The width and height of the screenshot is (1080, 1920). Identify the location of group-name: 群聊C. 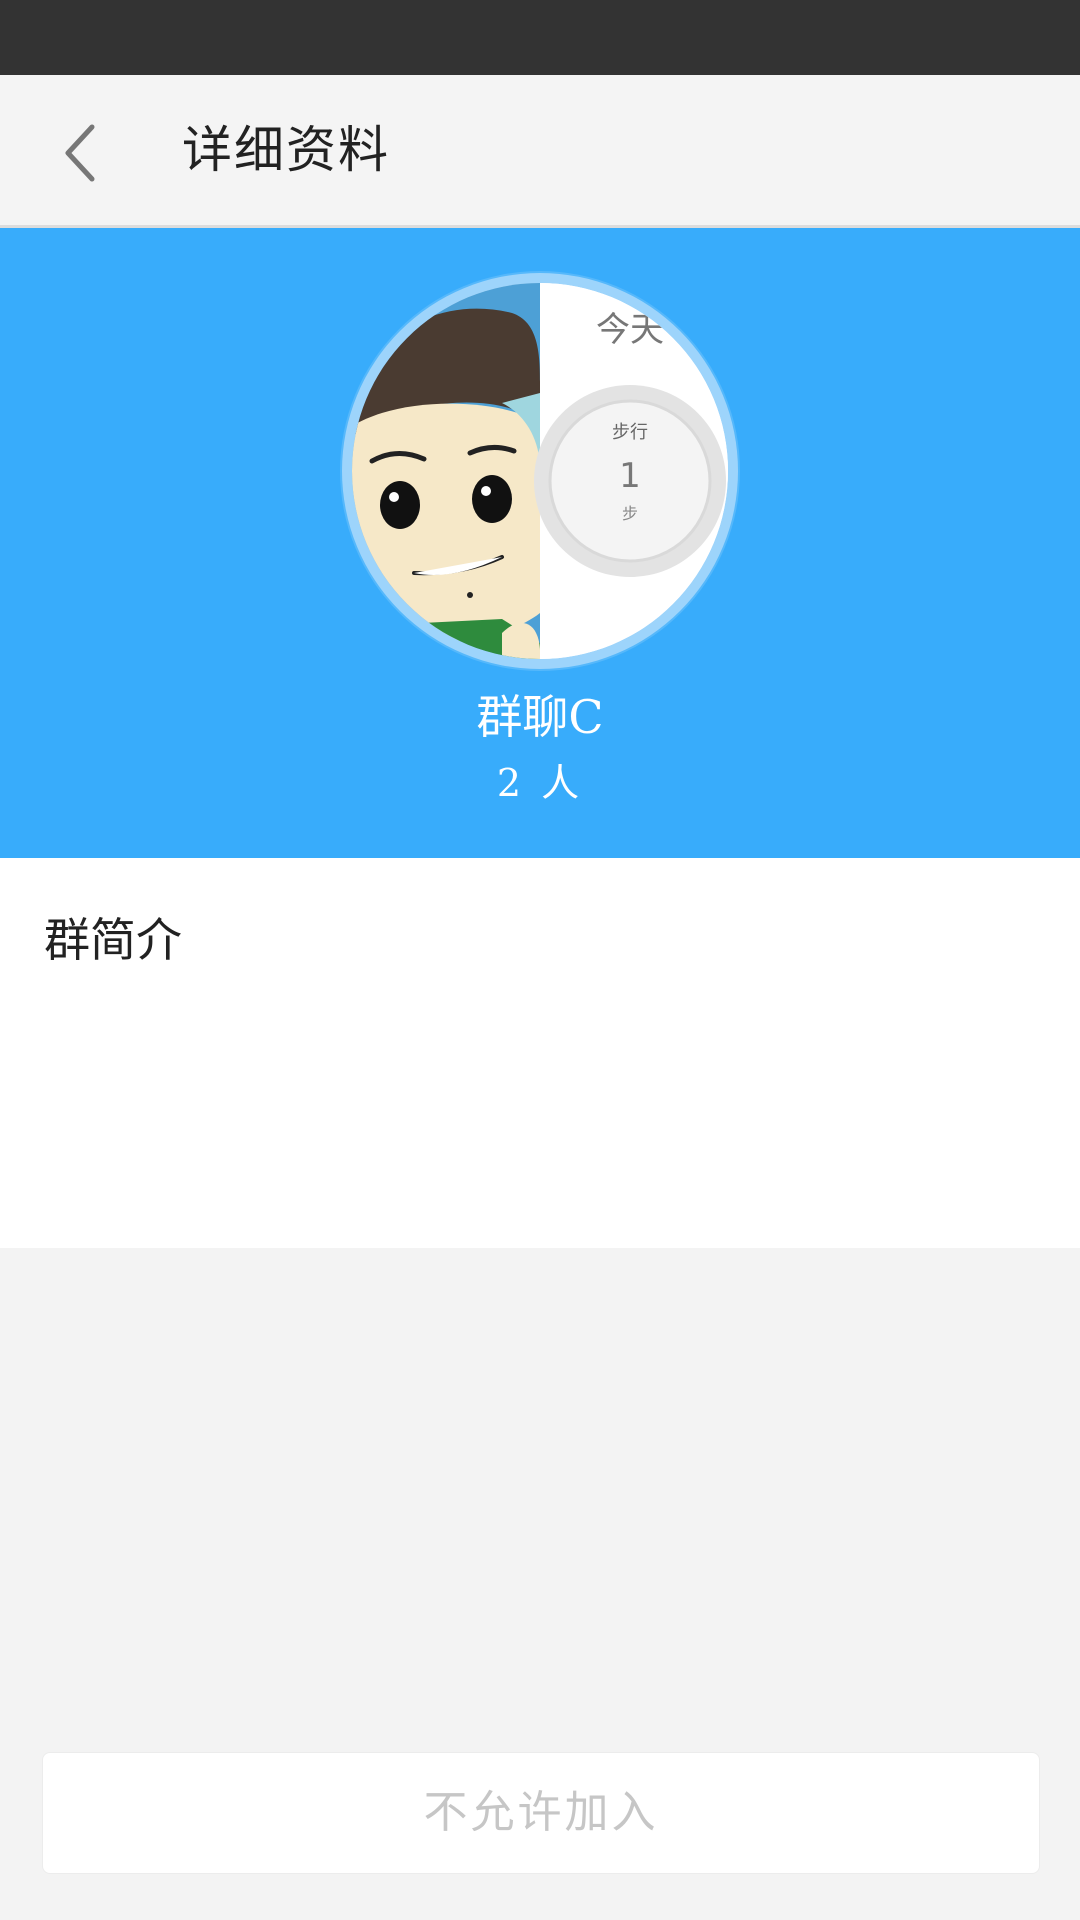
(540, 717).